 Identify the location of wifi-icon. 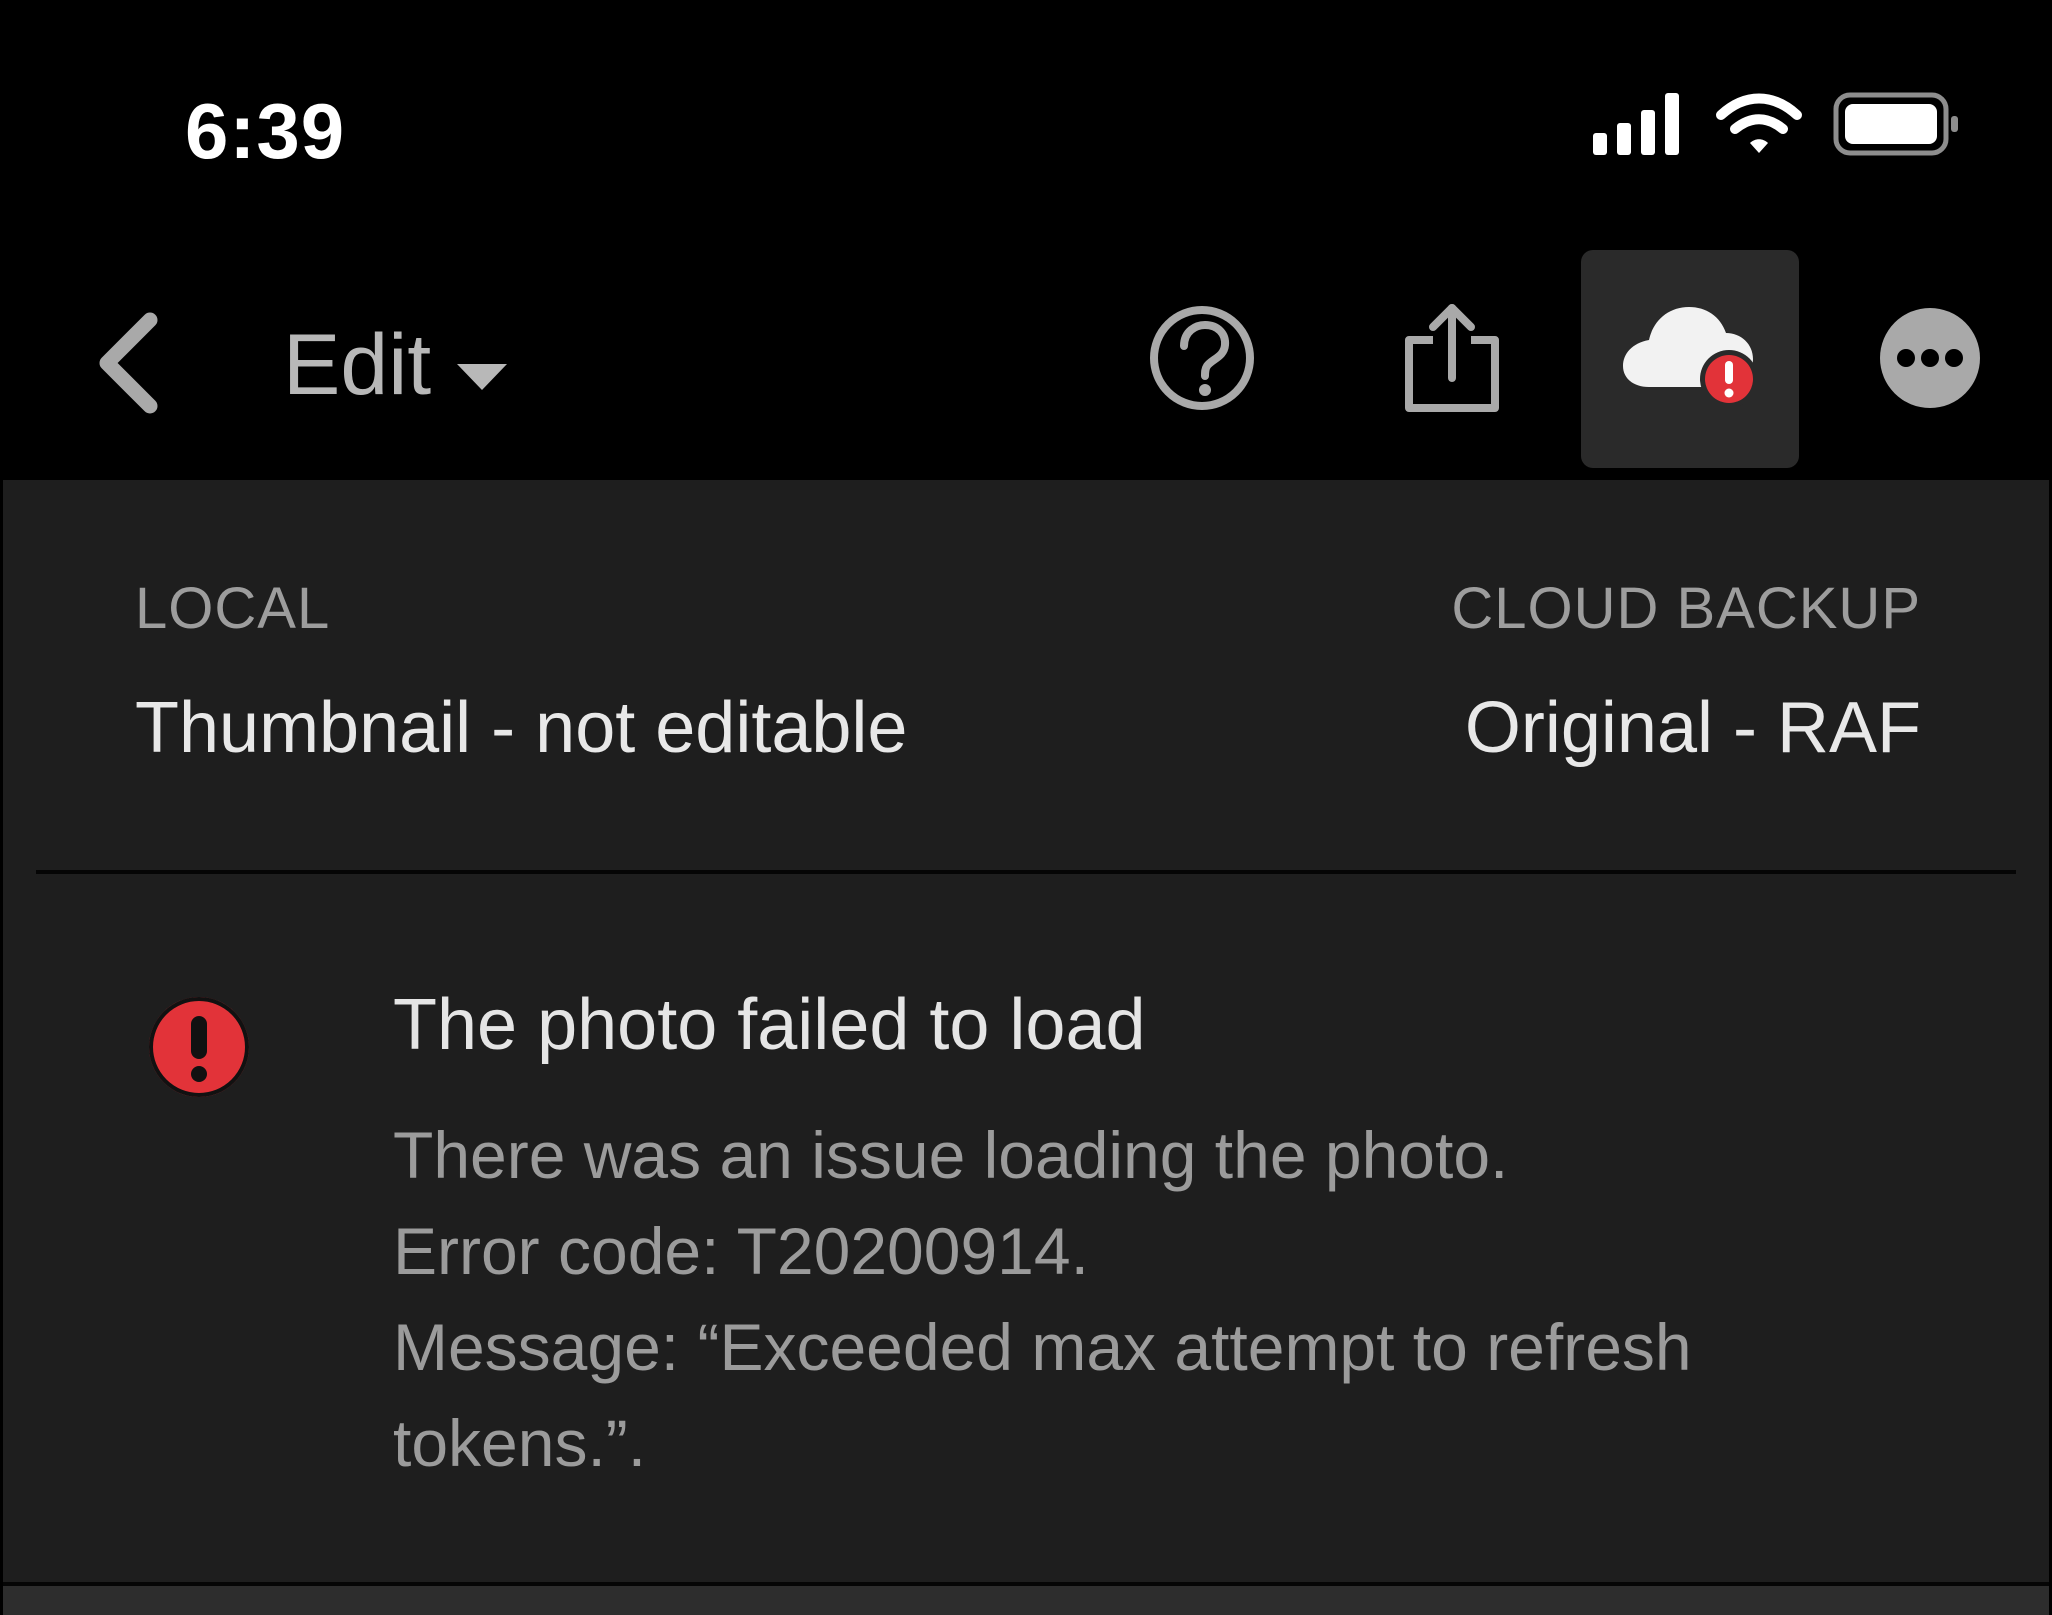
(1759, 126).